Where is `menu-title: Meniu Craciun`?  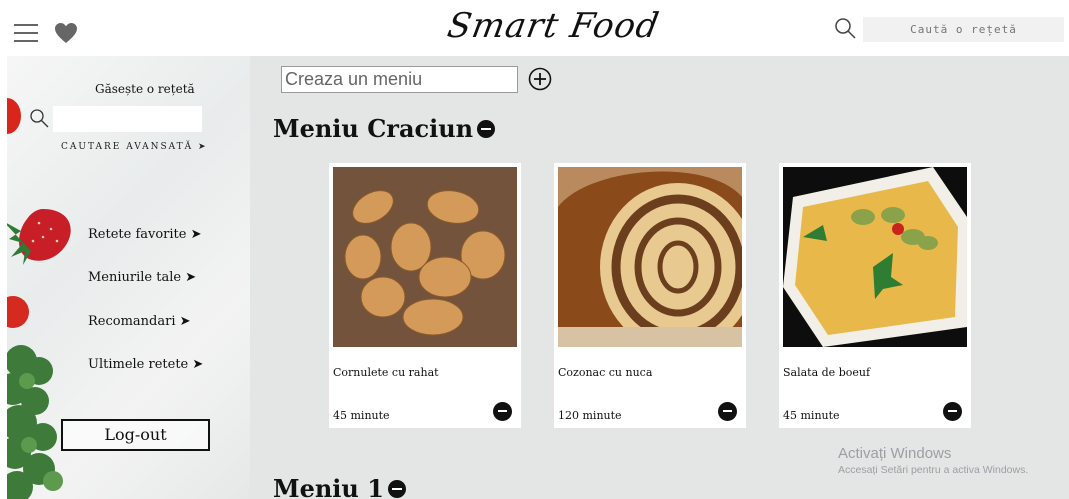
menu-title: Meniu Craciun is located at coordinates (384, 128).